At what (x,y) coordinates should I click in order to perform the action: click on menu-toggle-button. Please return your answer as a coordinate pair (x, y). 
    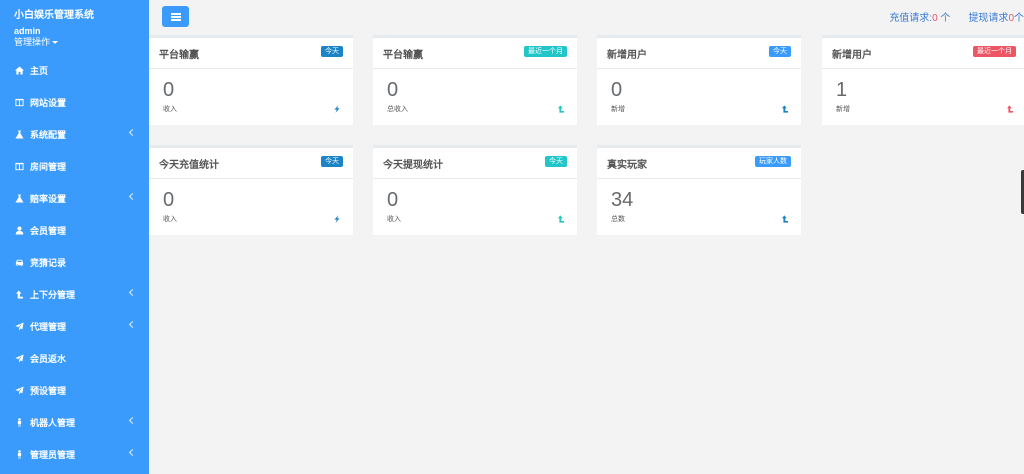
    Looking at the image, I should click on (175, 16).